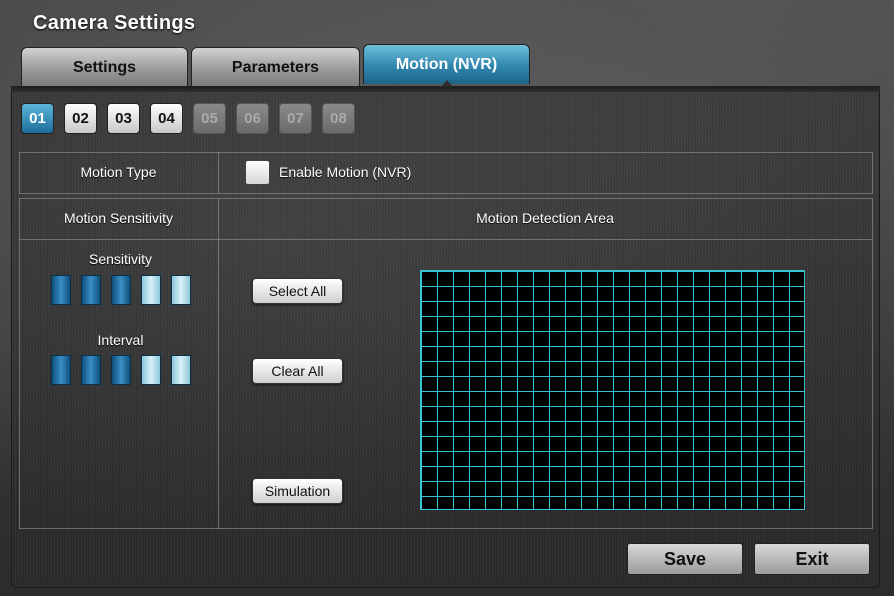 This screenshot has height=596, width=894. I want to click on button-label: Exit, so click(812, 558).